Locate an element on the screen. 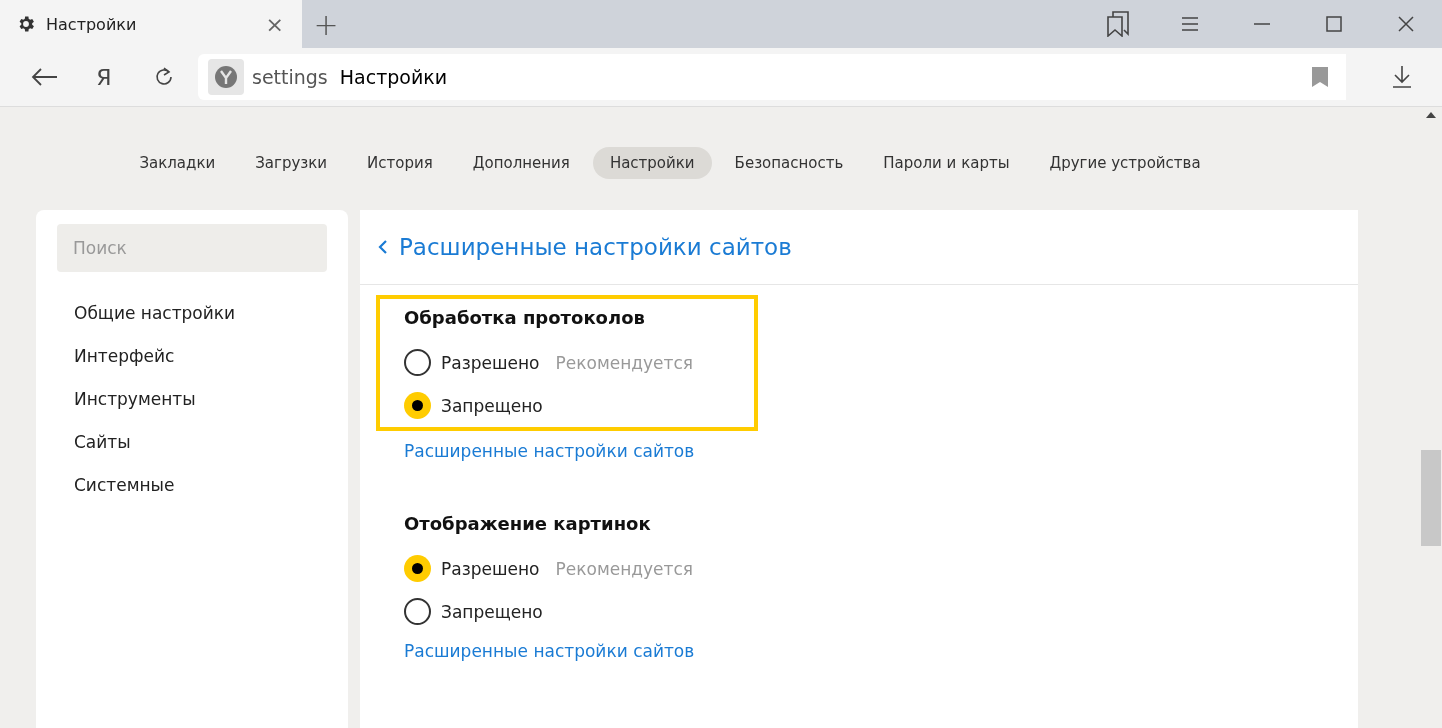  search-field: Поиск is located at coordinates (192, 248).